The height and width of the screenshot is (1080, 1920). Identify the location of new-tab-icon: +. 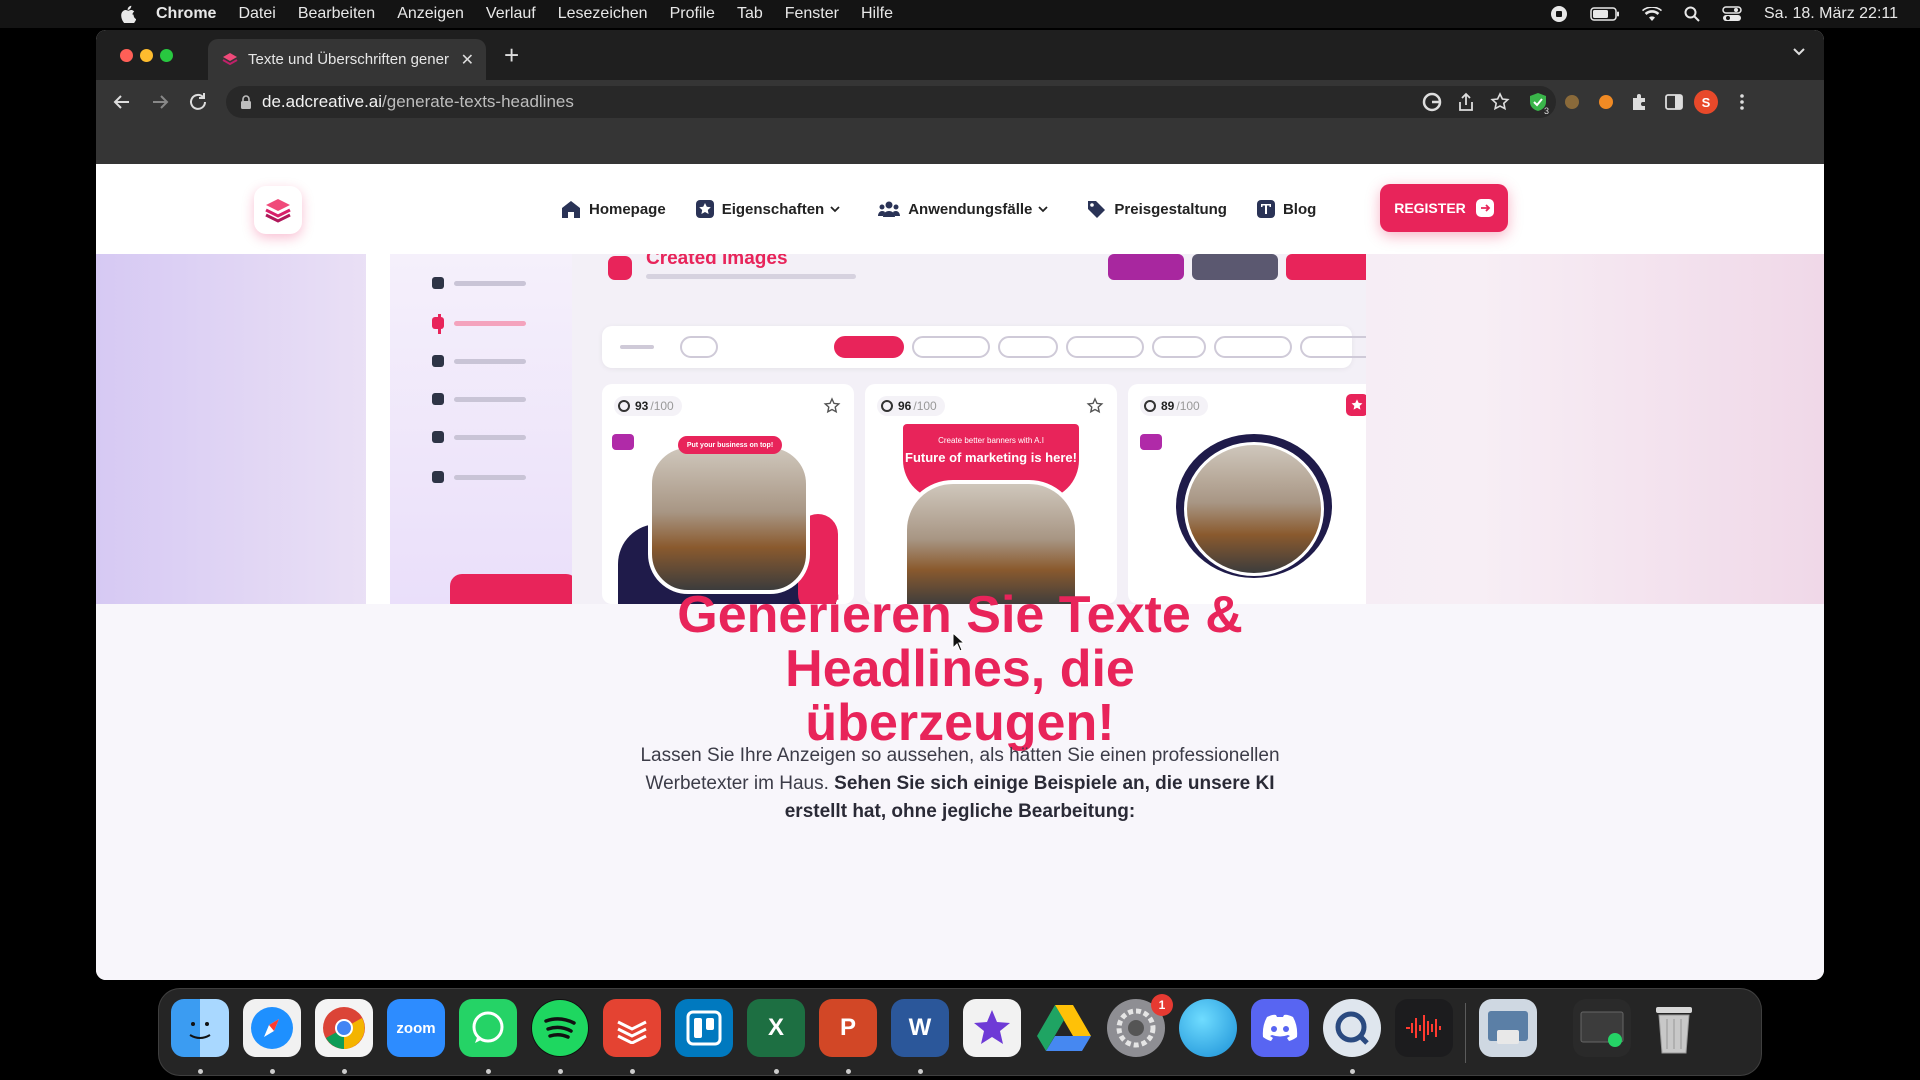
(511, 55).